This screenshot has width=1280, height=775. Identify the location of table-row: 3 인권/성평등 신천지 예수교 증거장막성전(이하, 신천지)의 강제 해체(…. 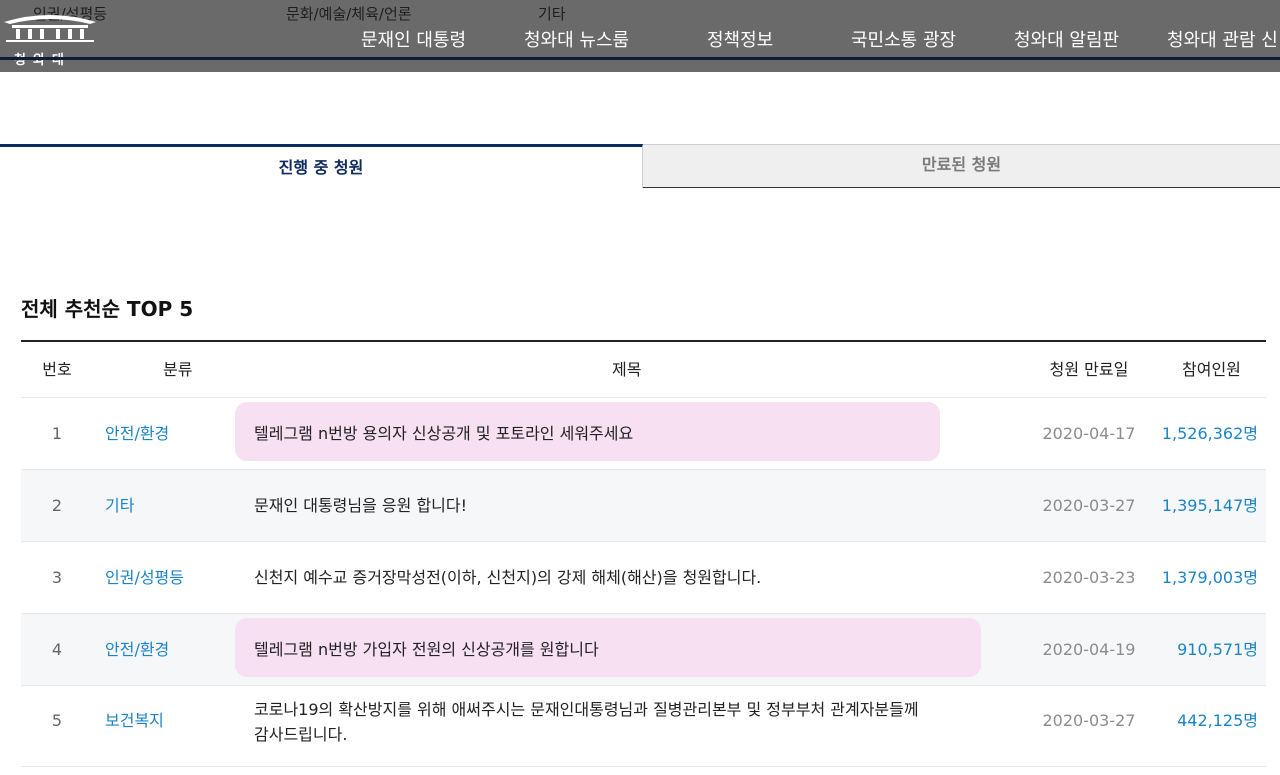
(643, 578).